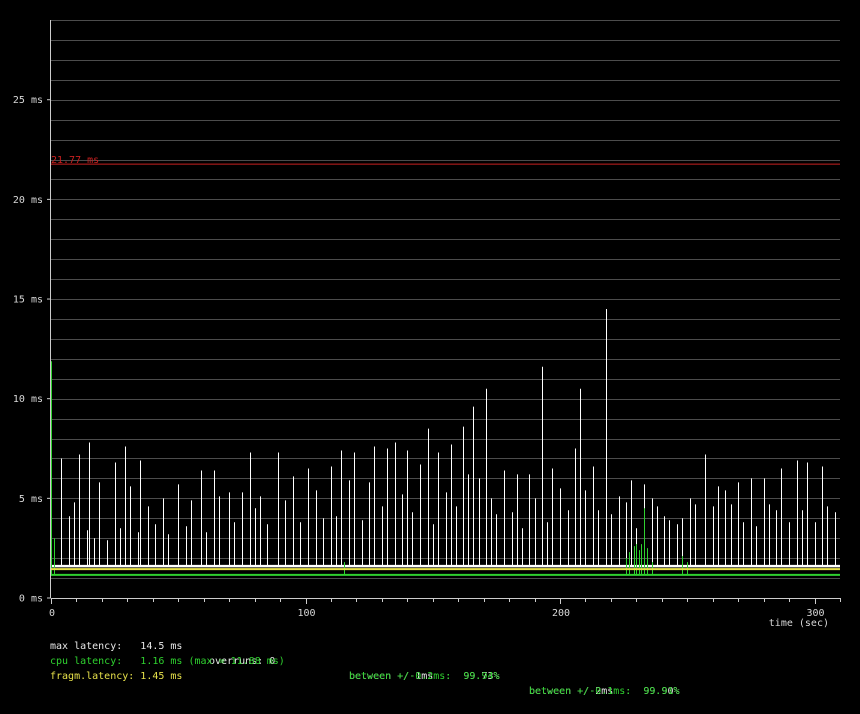 This screenshot has height=714, width=860. What do you see at coordinates (28, 300) in the screenshot?
I see `y-tick-label: 15 ms` at bounding box center [28, 300].